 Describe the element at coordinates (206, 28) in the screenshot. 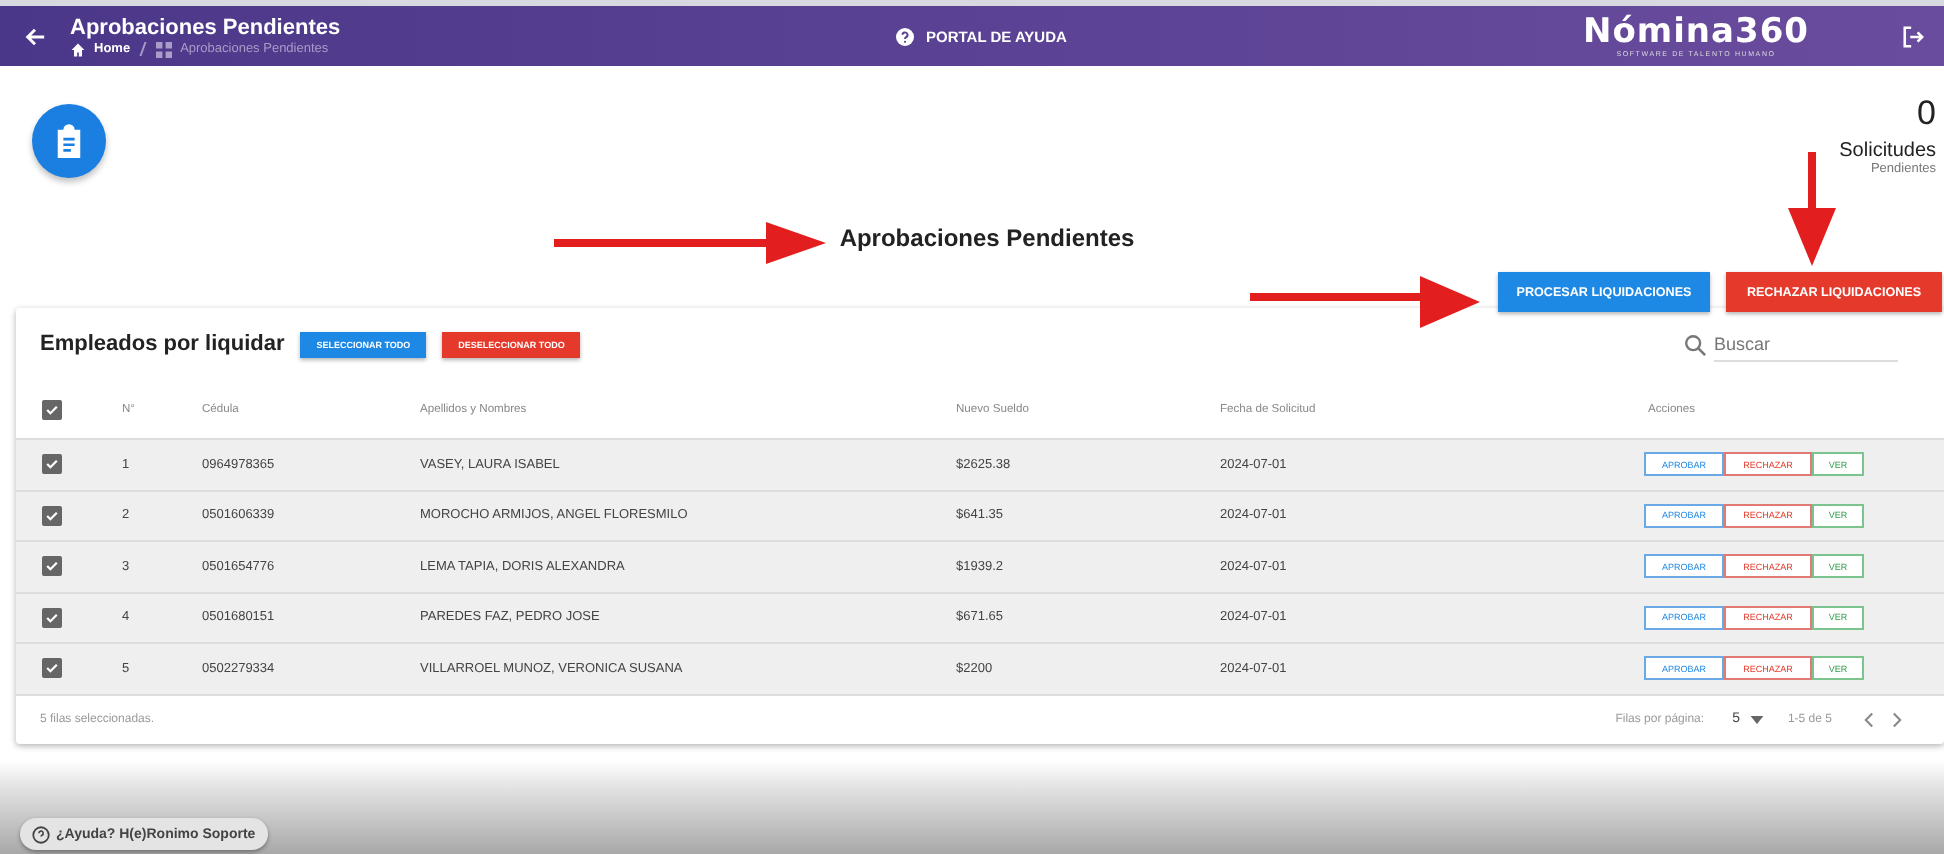

I see `page-header-title: Aprobaciones Pendientes` at that location.